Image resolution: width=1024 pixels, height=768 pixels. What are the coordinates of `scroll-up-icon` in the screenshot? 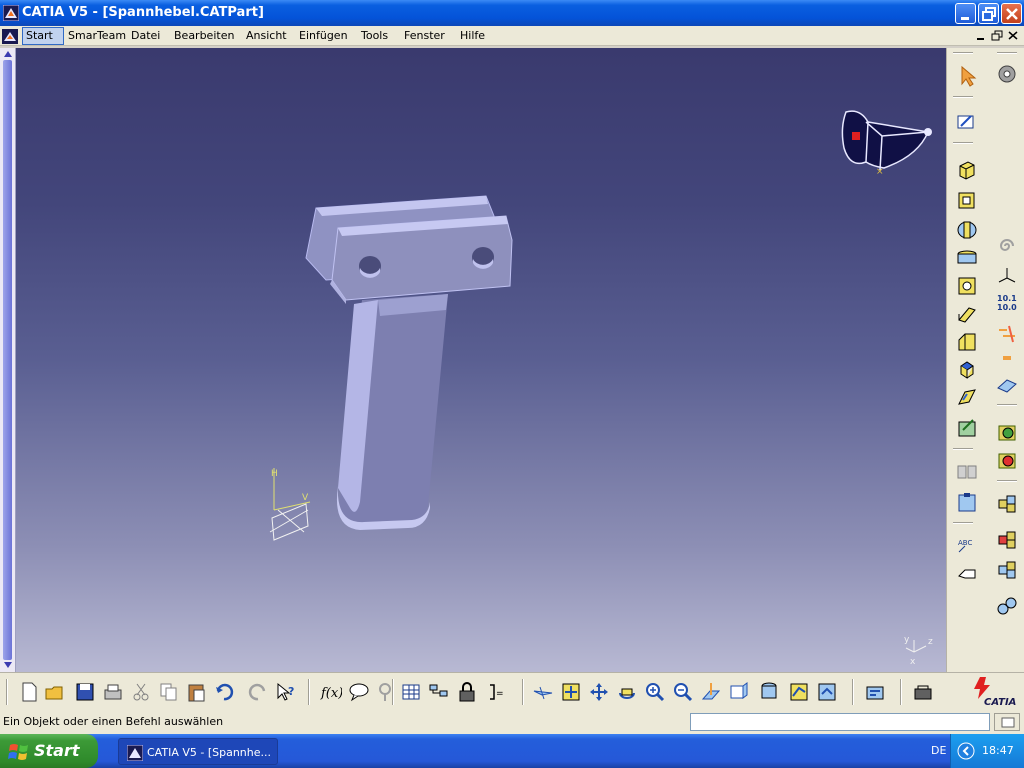 It's located at (8, 54).